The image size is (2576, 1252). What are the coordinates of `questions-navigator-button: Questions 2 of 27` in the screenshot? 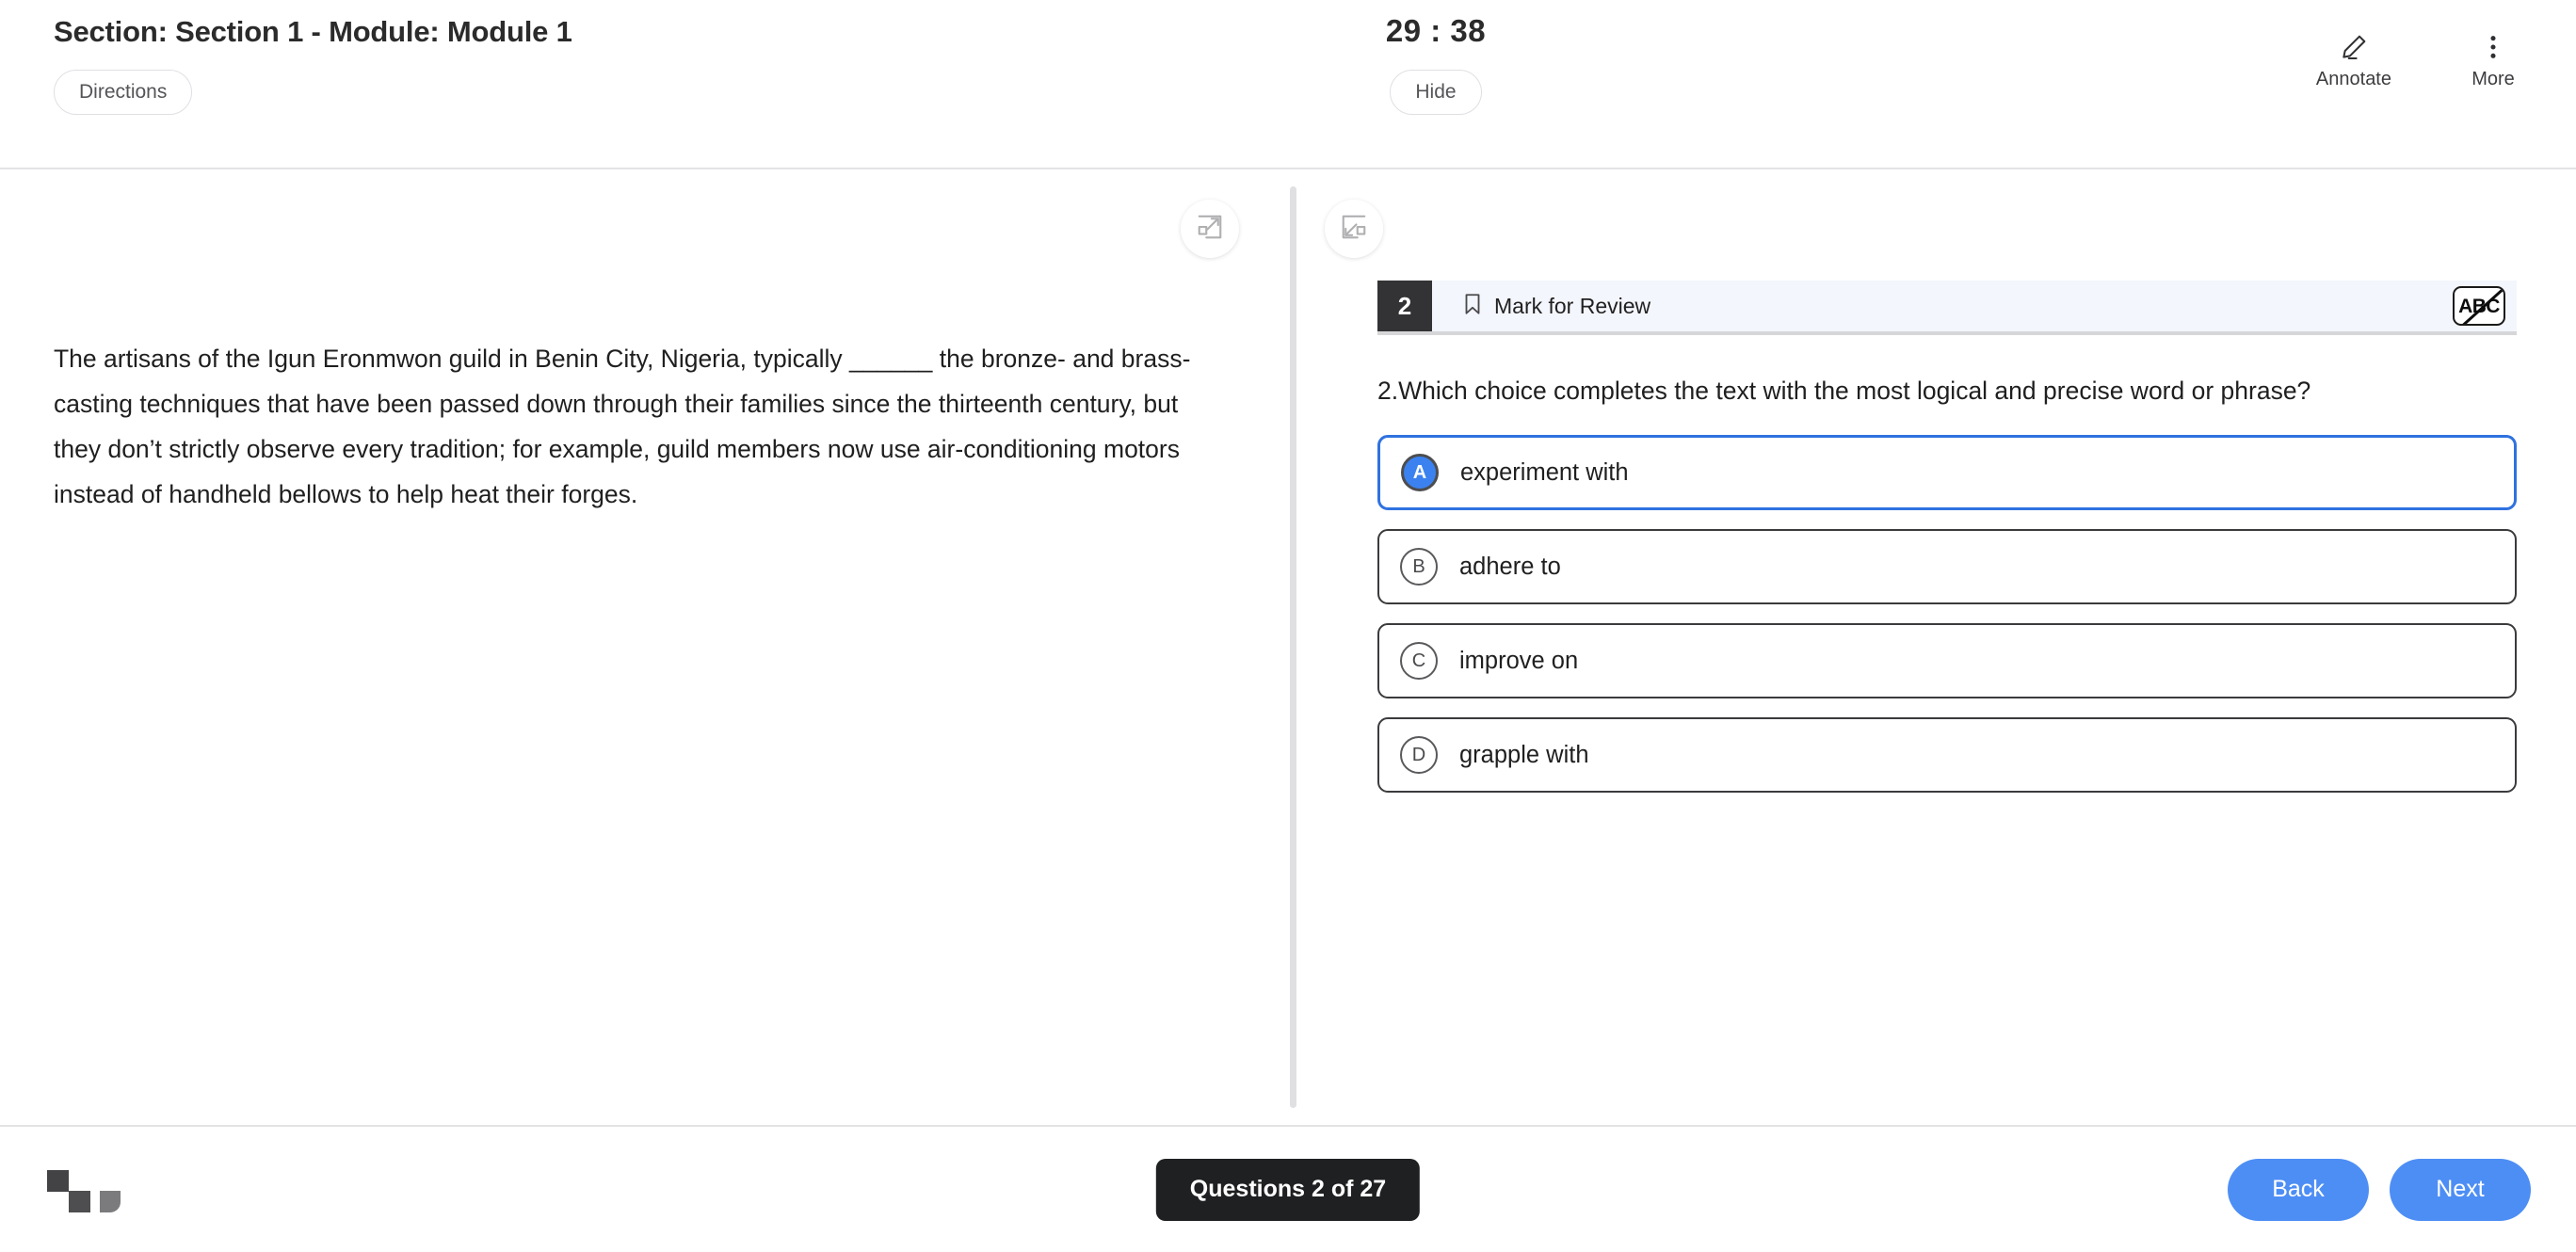 It's located at (1288, 1189).